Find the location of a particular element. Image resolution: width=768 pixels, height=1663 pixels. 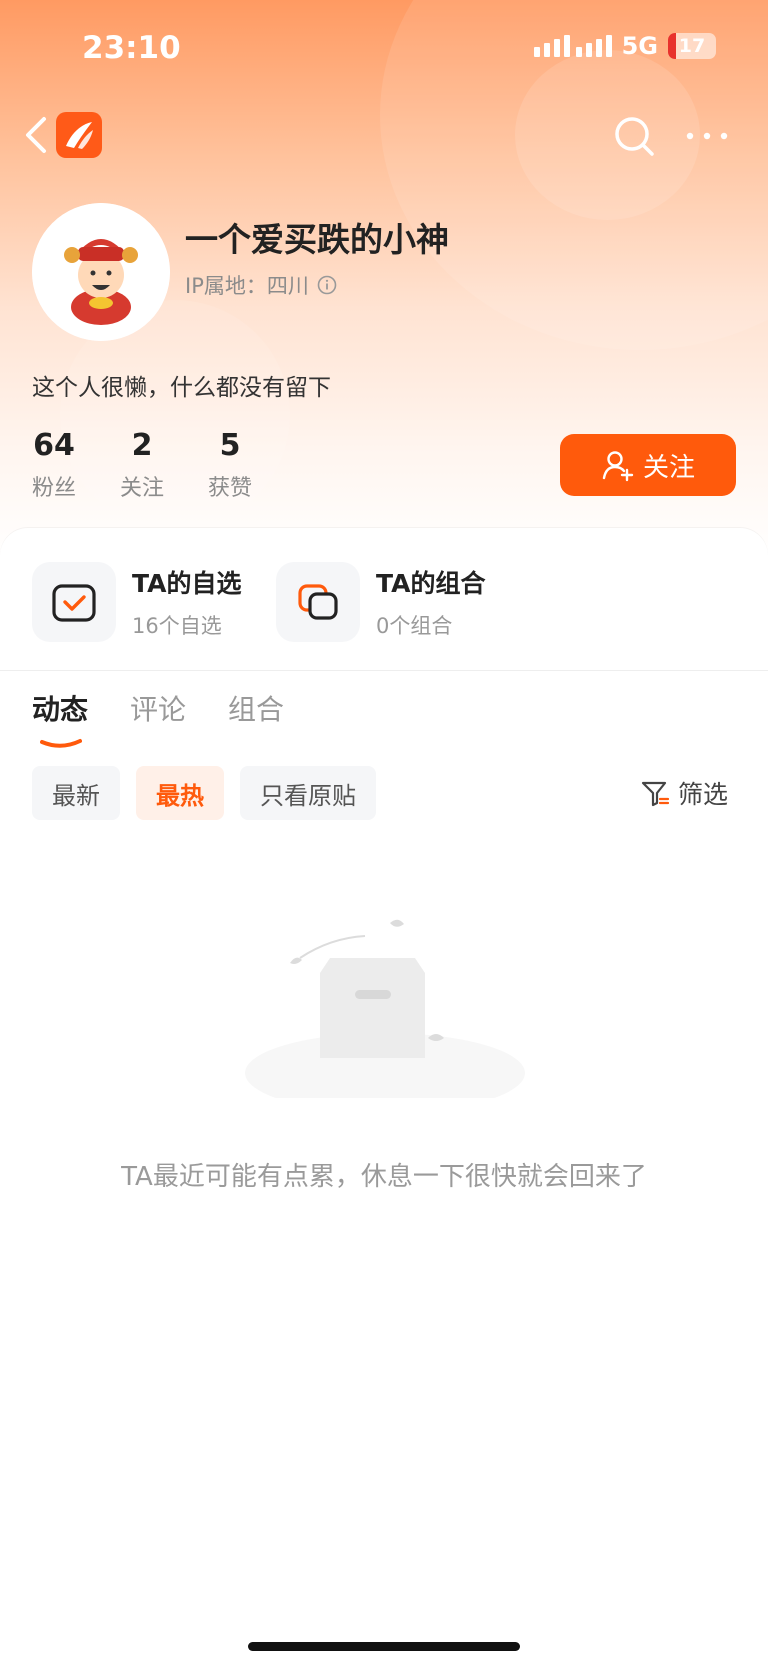

stat-value: 2 is located at coordinates (142, 445).